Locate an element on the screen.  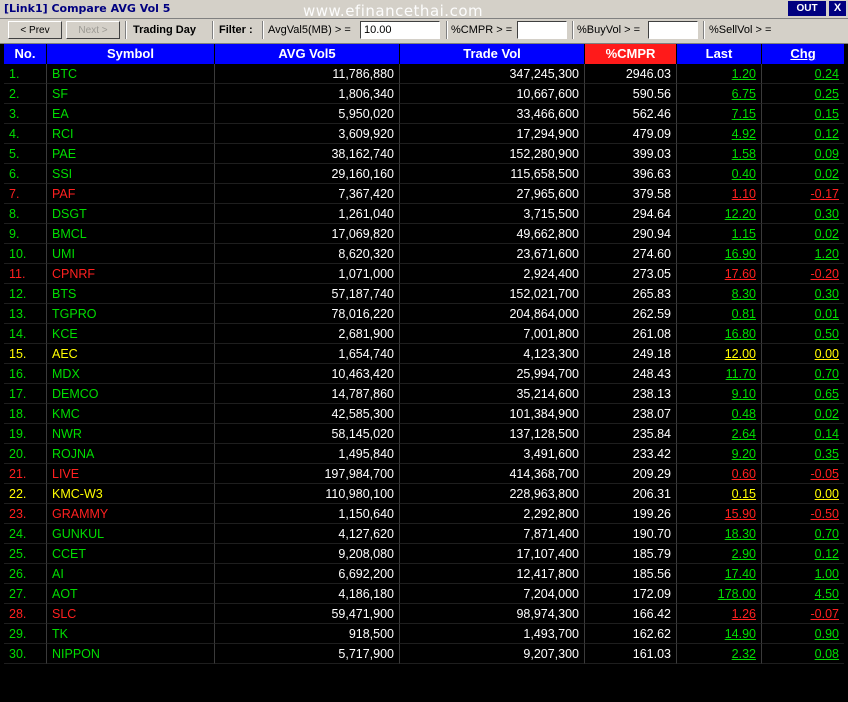
cell-chg: -0.05 is located at coordinates (803, 474).